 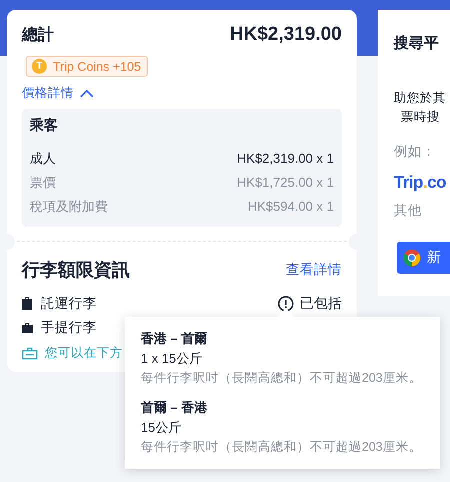 What do you see at coordinates (97, 67) in the screenshot?
I see `coins-text: Trip Coins +105` at bounding box center [97, 67].